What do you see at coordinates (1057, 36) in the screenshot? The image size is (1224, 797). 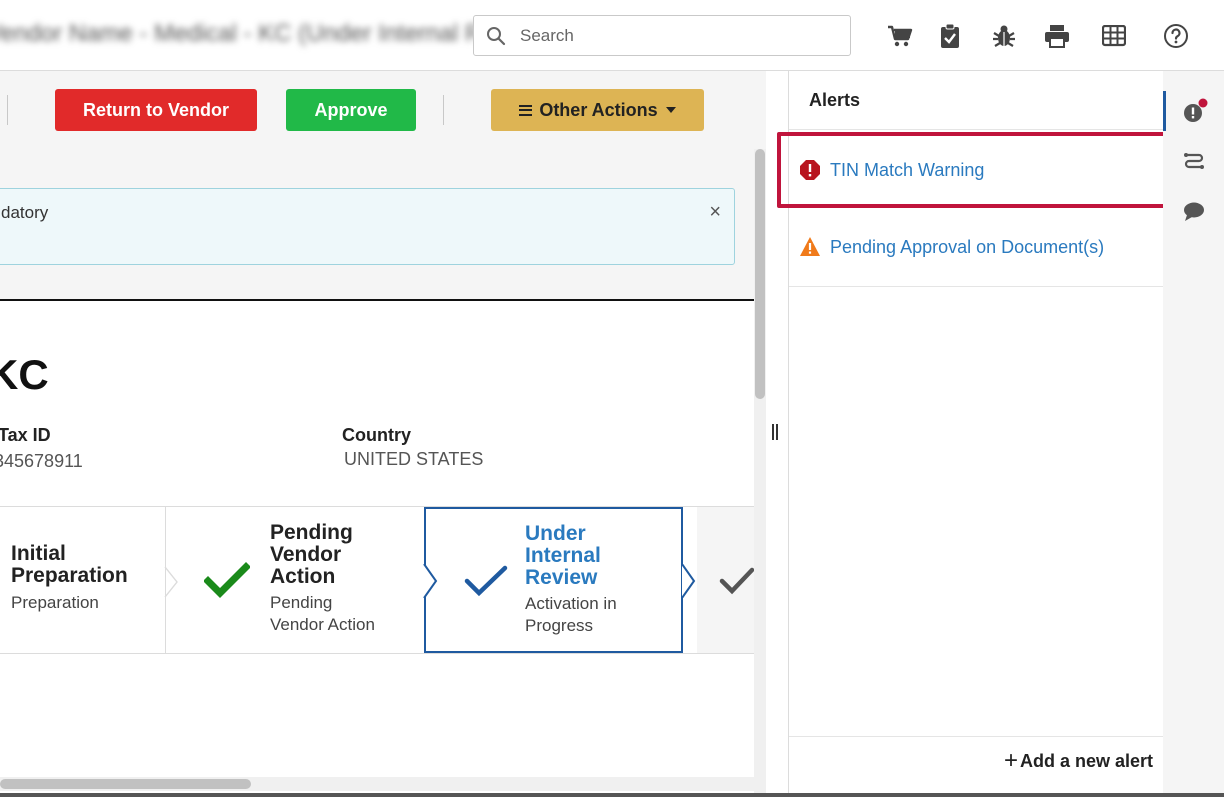 I see `print-icon` at bounding box center [1057, 36].